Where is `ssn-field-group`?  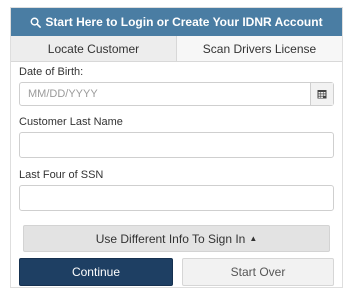 ssn-field-group is located at coordinates (176, 198).